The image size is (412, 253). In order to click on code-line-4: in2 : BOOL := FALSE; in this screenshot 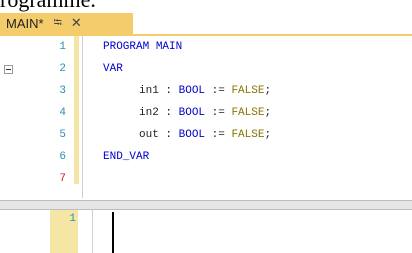, I will do `click(205, 113)`.